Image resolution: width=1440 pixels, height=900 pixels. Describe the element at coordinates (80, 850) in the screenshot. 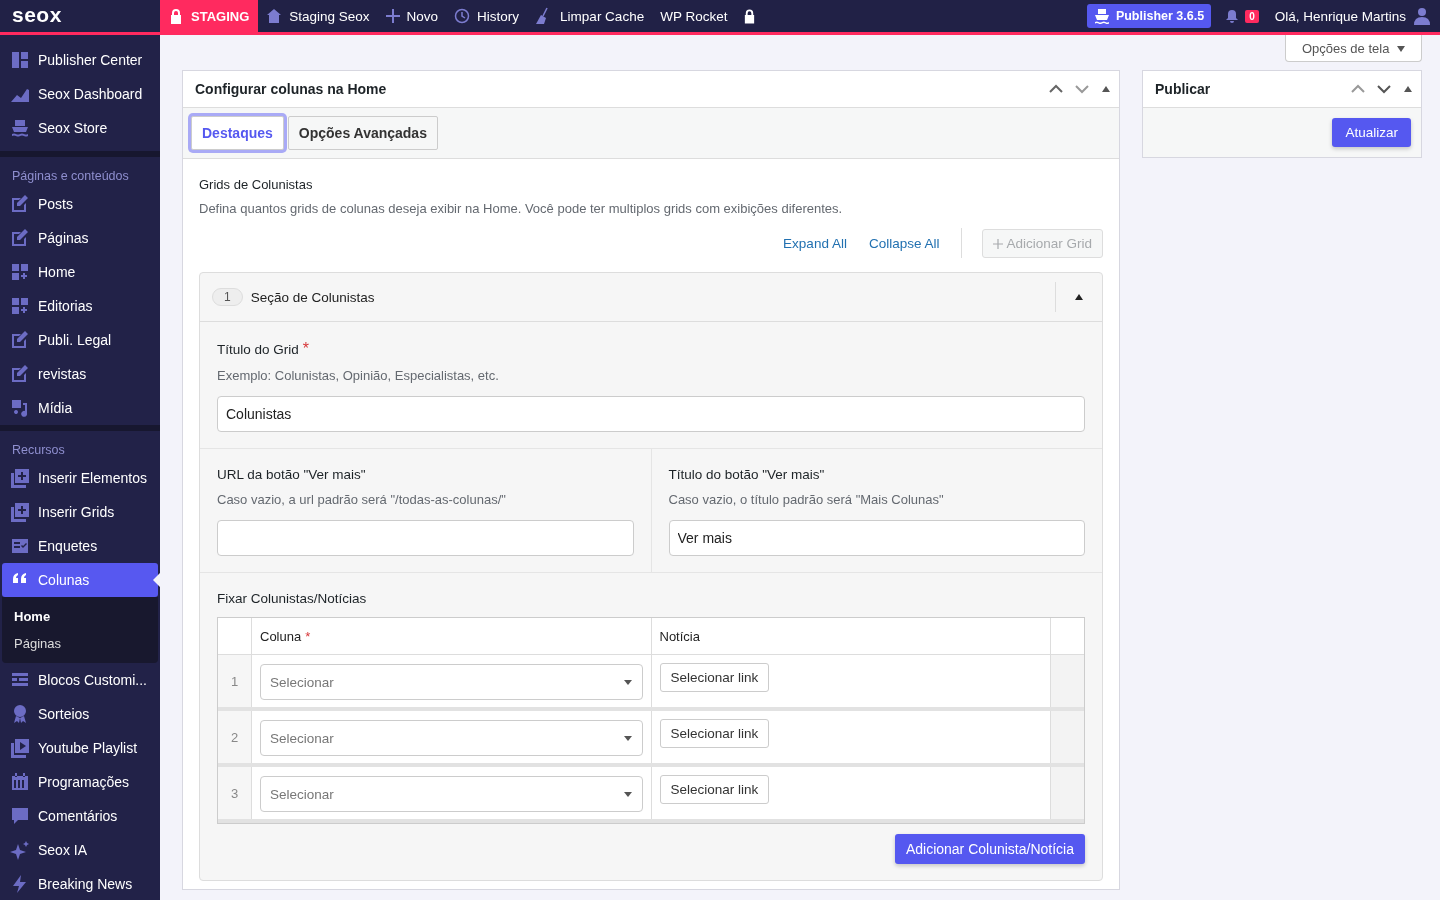

I see `menu-item: Seox IA` at that location.